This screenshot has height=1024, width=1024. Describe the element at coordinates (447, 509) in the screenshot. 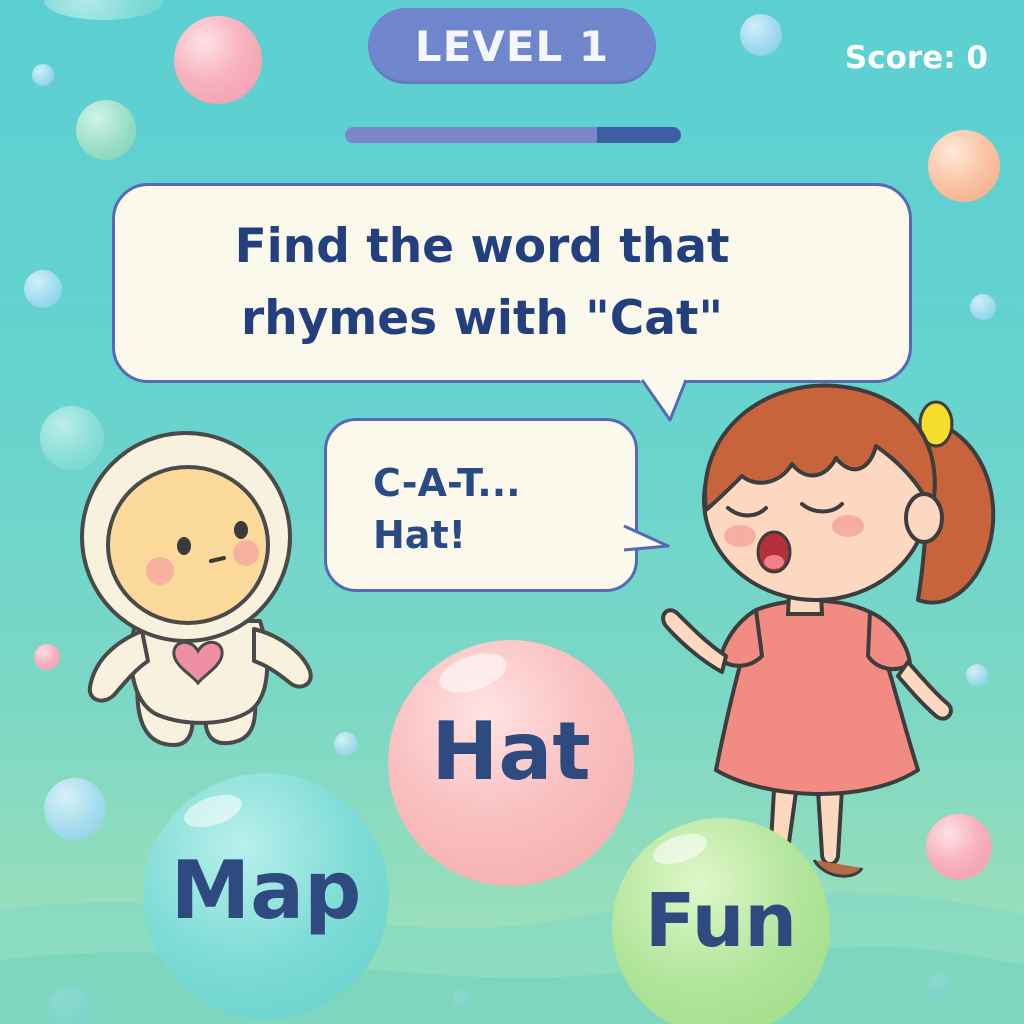

I see `answer-speech-text: C-A-T... Hat!` at that location.